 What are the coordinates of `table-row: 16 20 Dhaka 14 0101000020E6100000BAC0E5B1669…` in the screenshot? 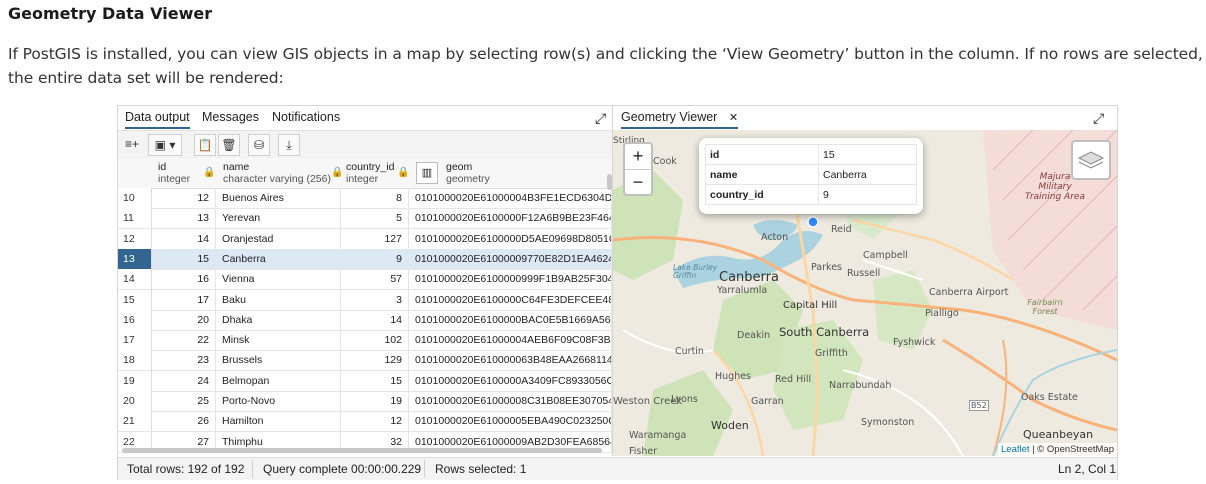 It's located at (365, 320).